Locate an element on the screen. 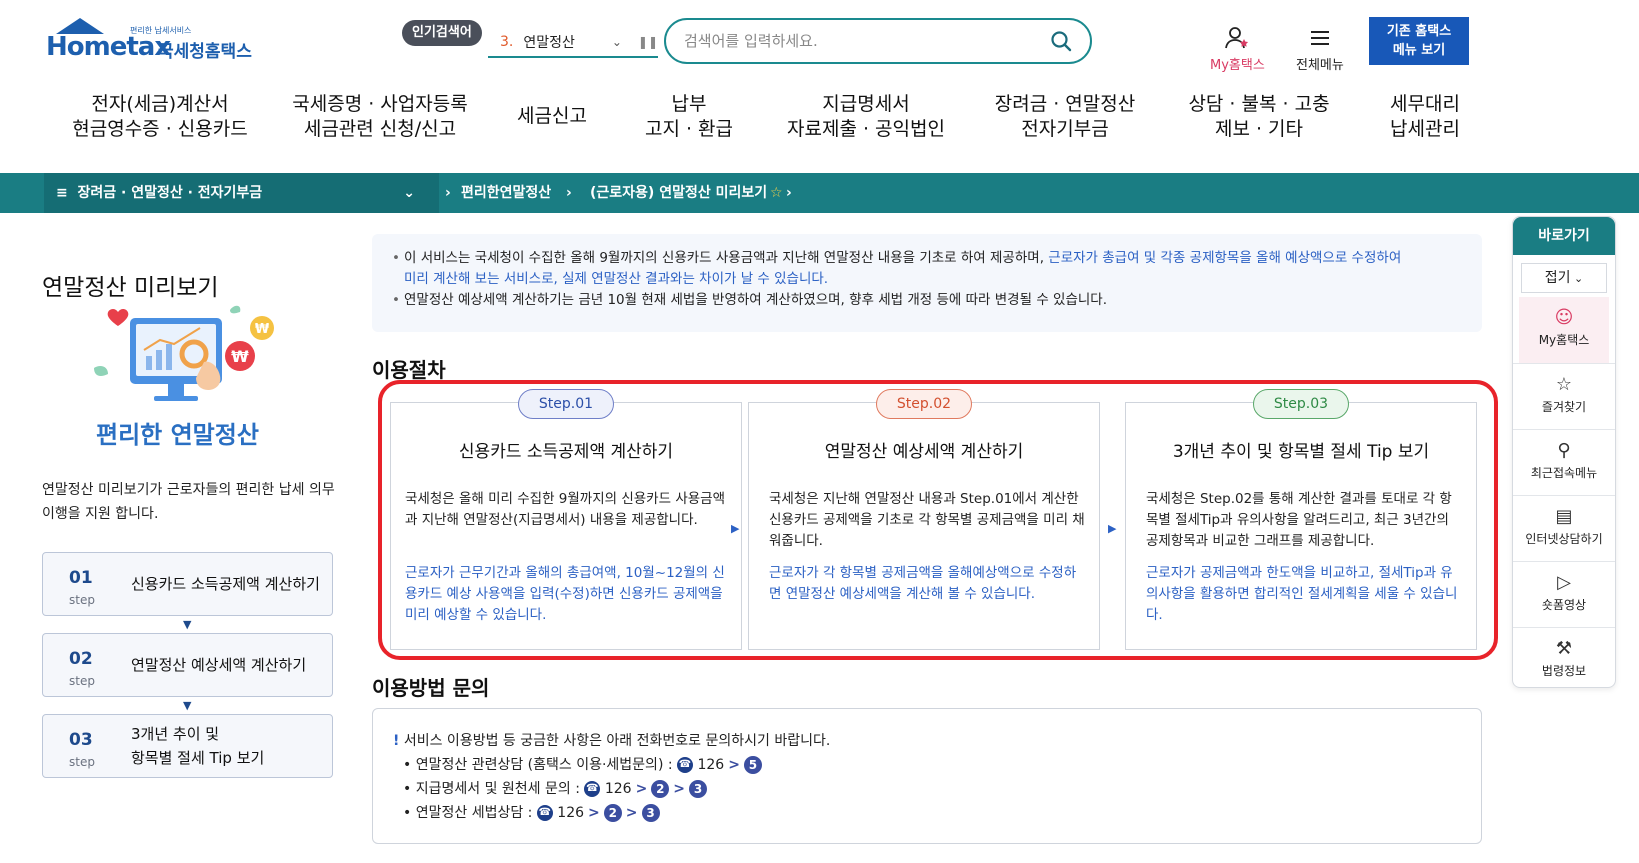 This screenshot has height=863, width=1639. logo-wordmark: Hometax is located at coordinates (108, 47).